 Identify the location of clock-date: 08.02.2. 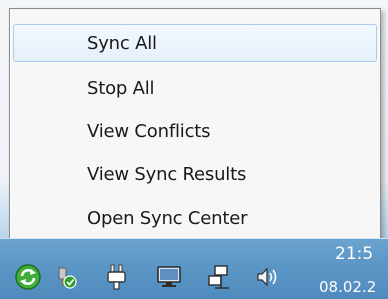
(347, 287).